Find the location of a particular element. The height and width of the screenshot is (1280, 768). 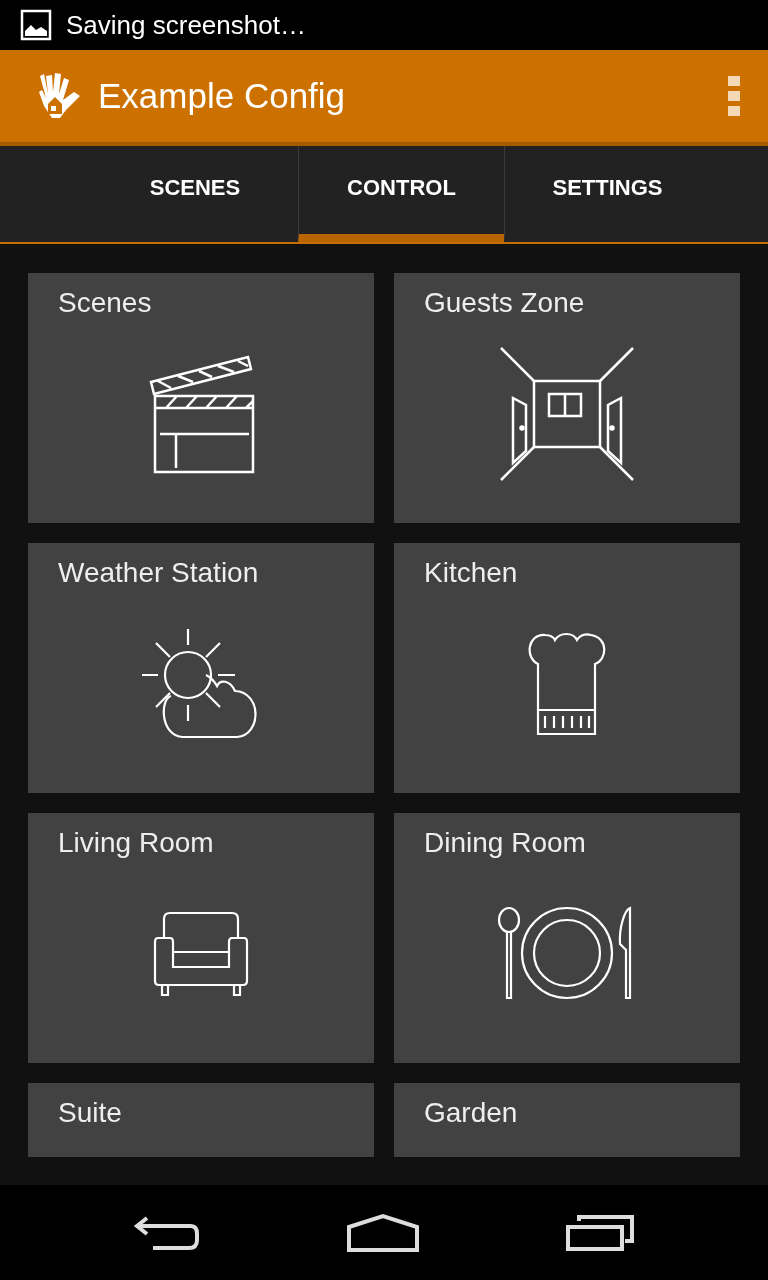

room-tile: Guests Zone is located at coordinates (567, 398).